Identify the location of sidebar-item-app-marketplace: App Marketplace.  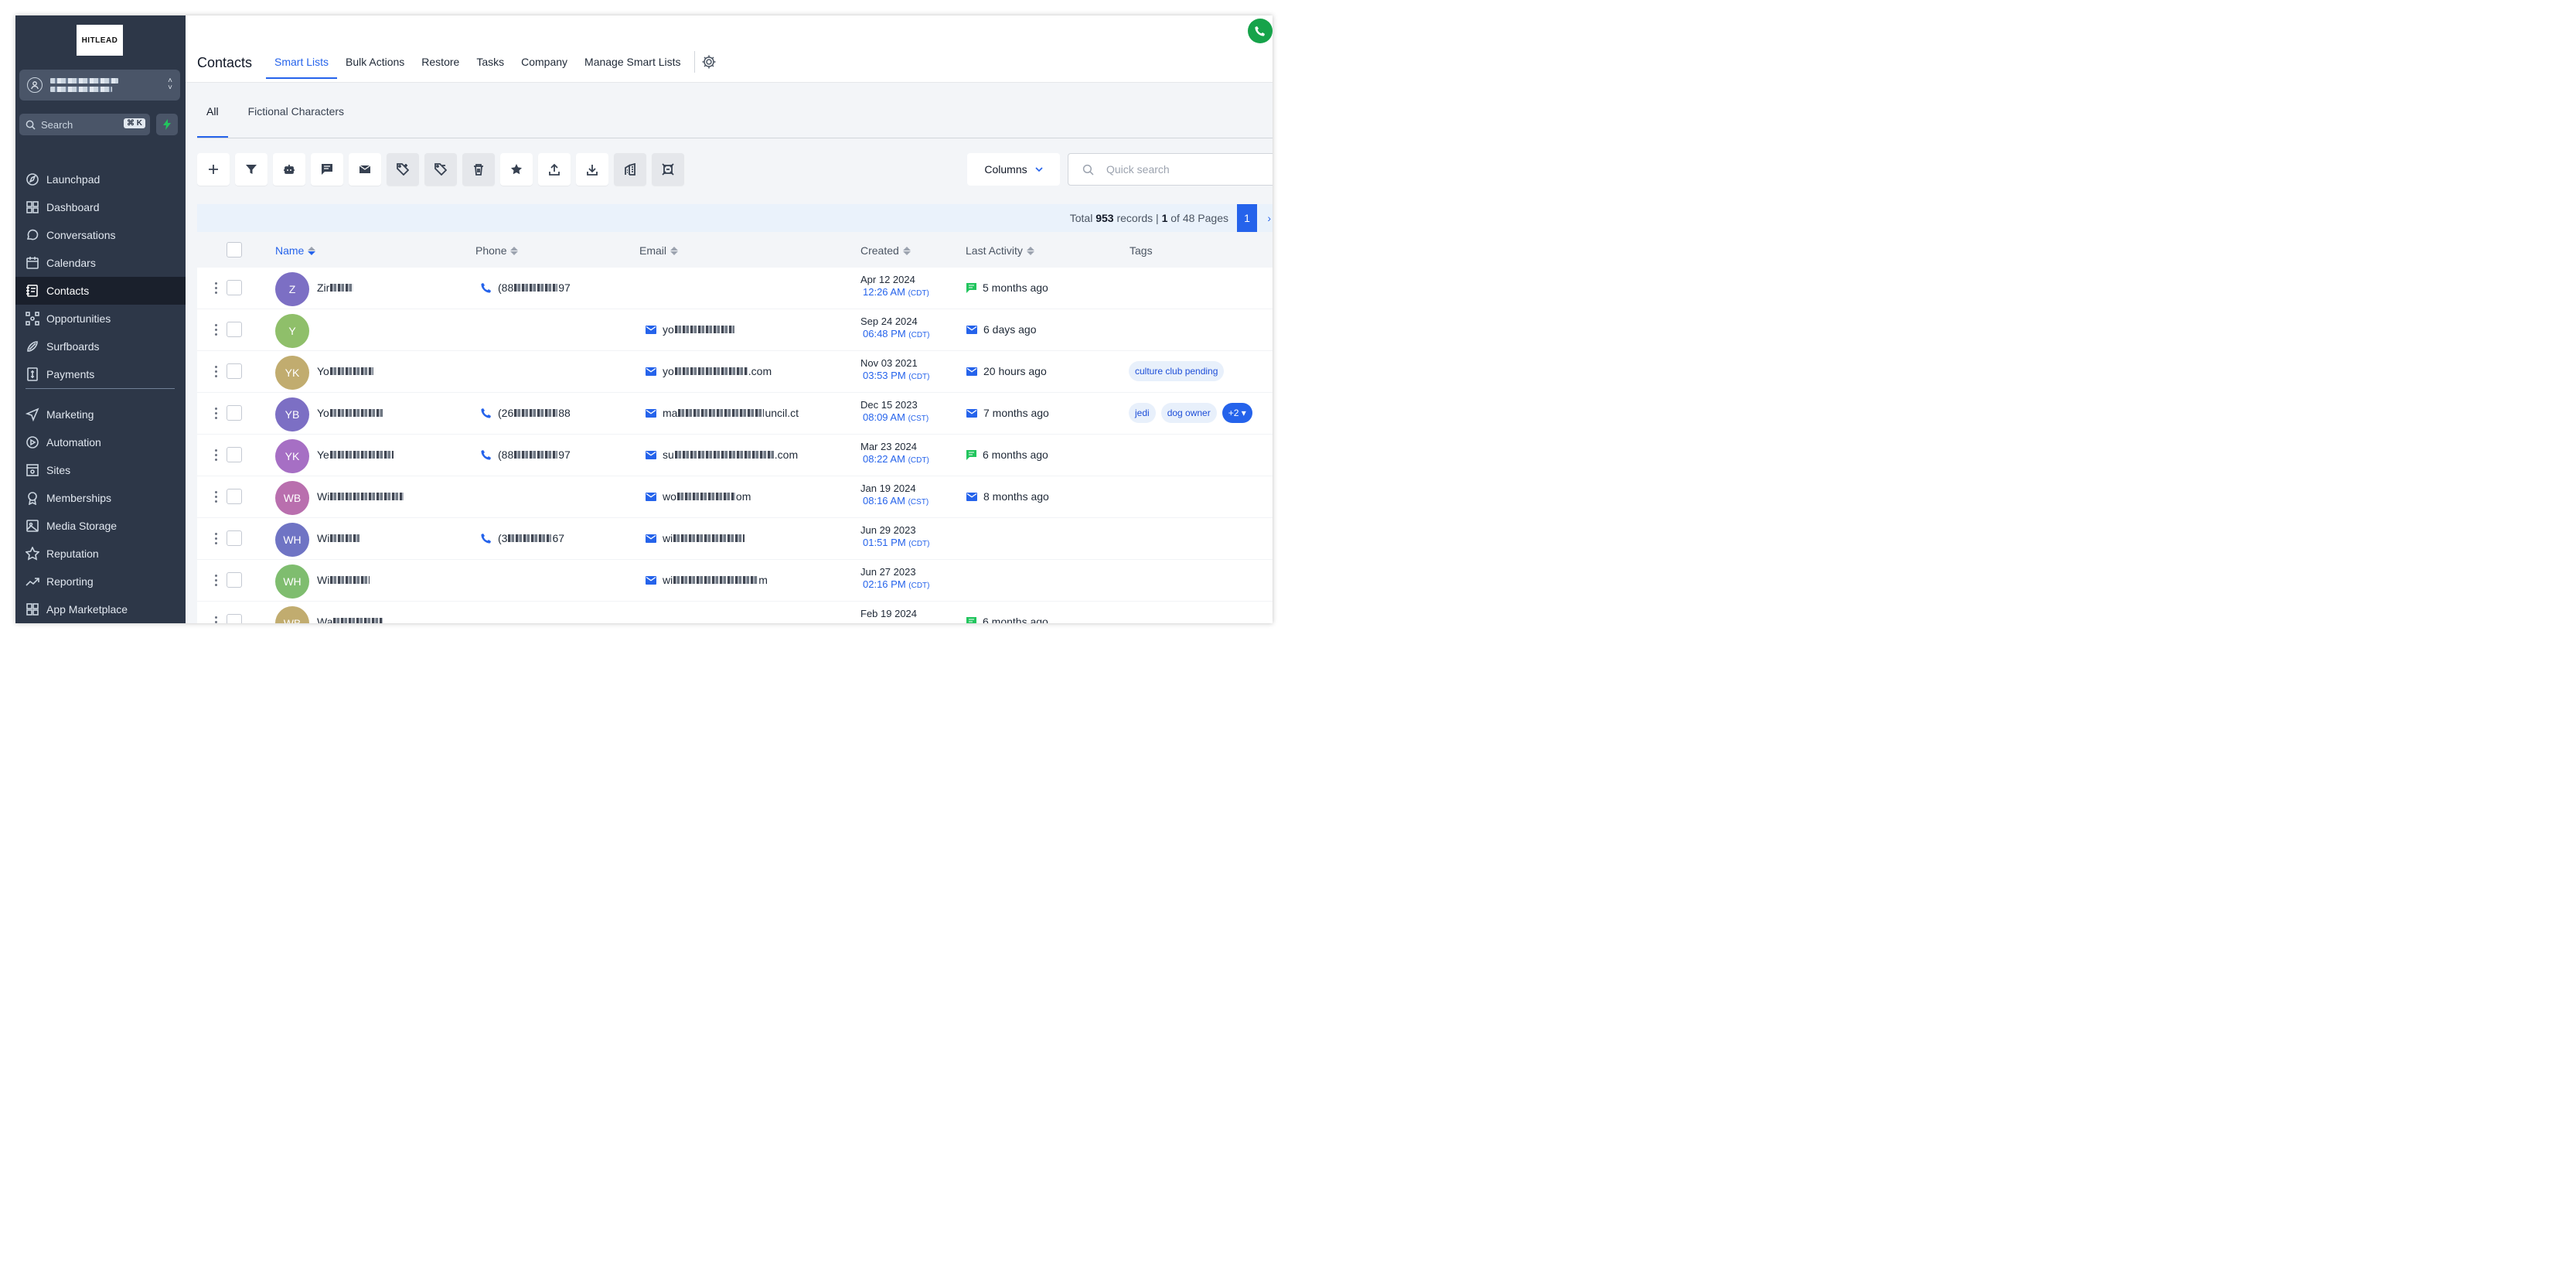
(101, 609).